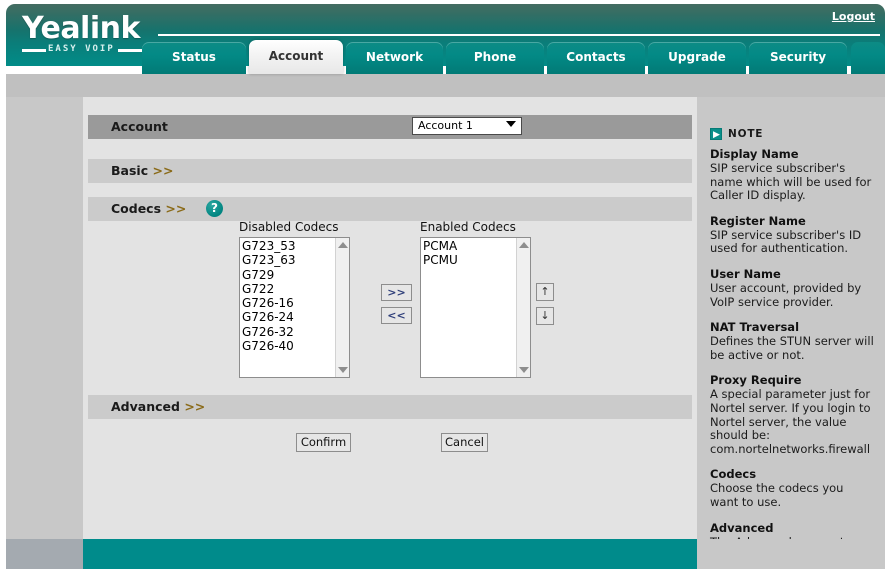  What do you see at coordinates (755, 327) in the screenshot?
I see `note-item-title: NAT Traversal` at bounding box center [755, 327].